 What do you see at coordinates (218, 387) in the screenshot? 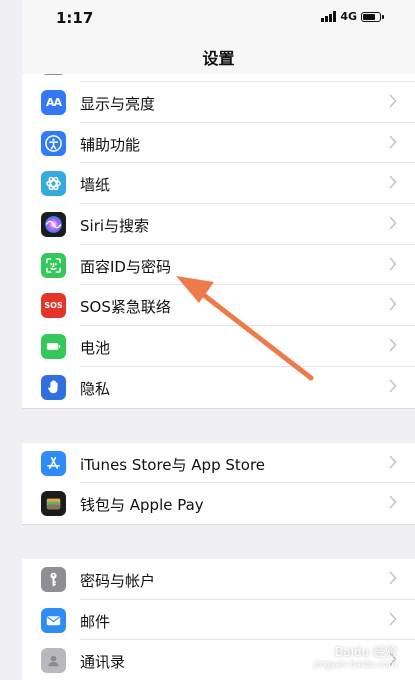
I see `settings-row: 隐私` at bounding box center [218, 387].